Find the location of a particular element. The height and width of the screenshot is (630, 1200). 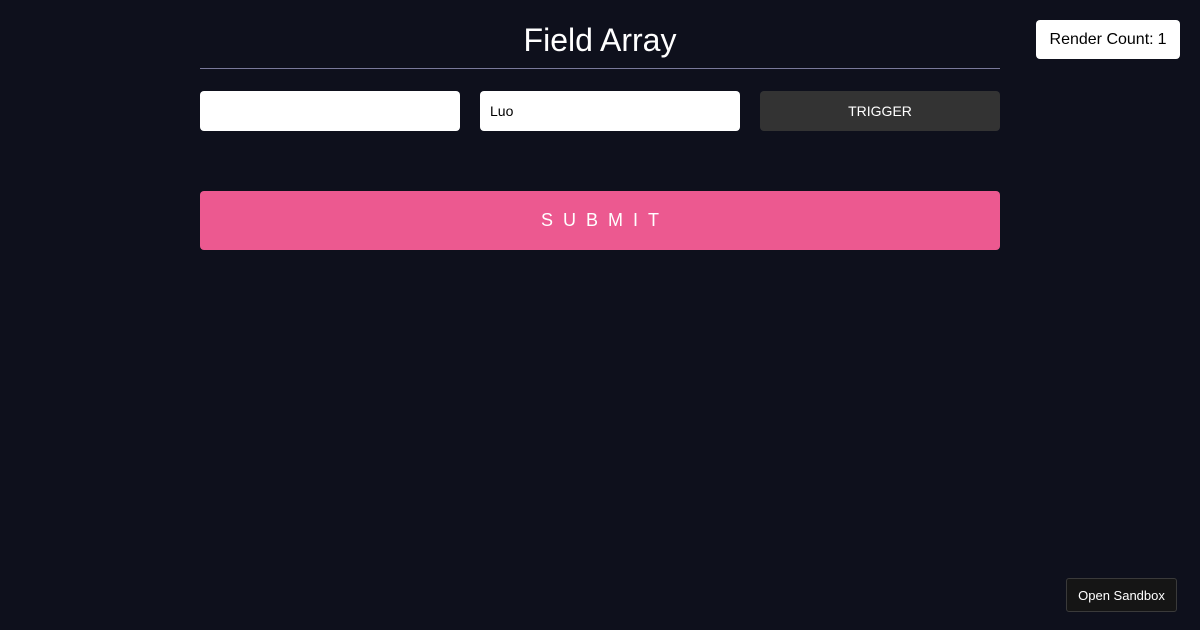

render-count-badge: Render Count: 1 is located at coordinates (1108, 39).